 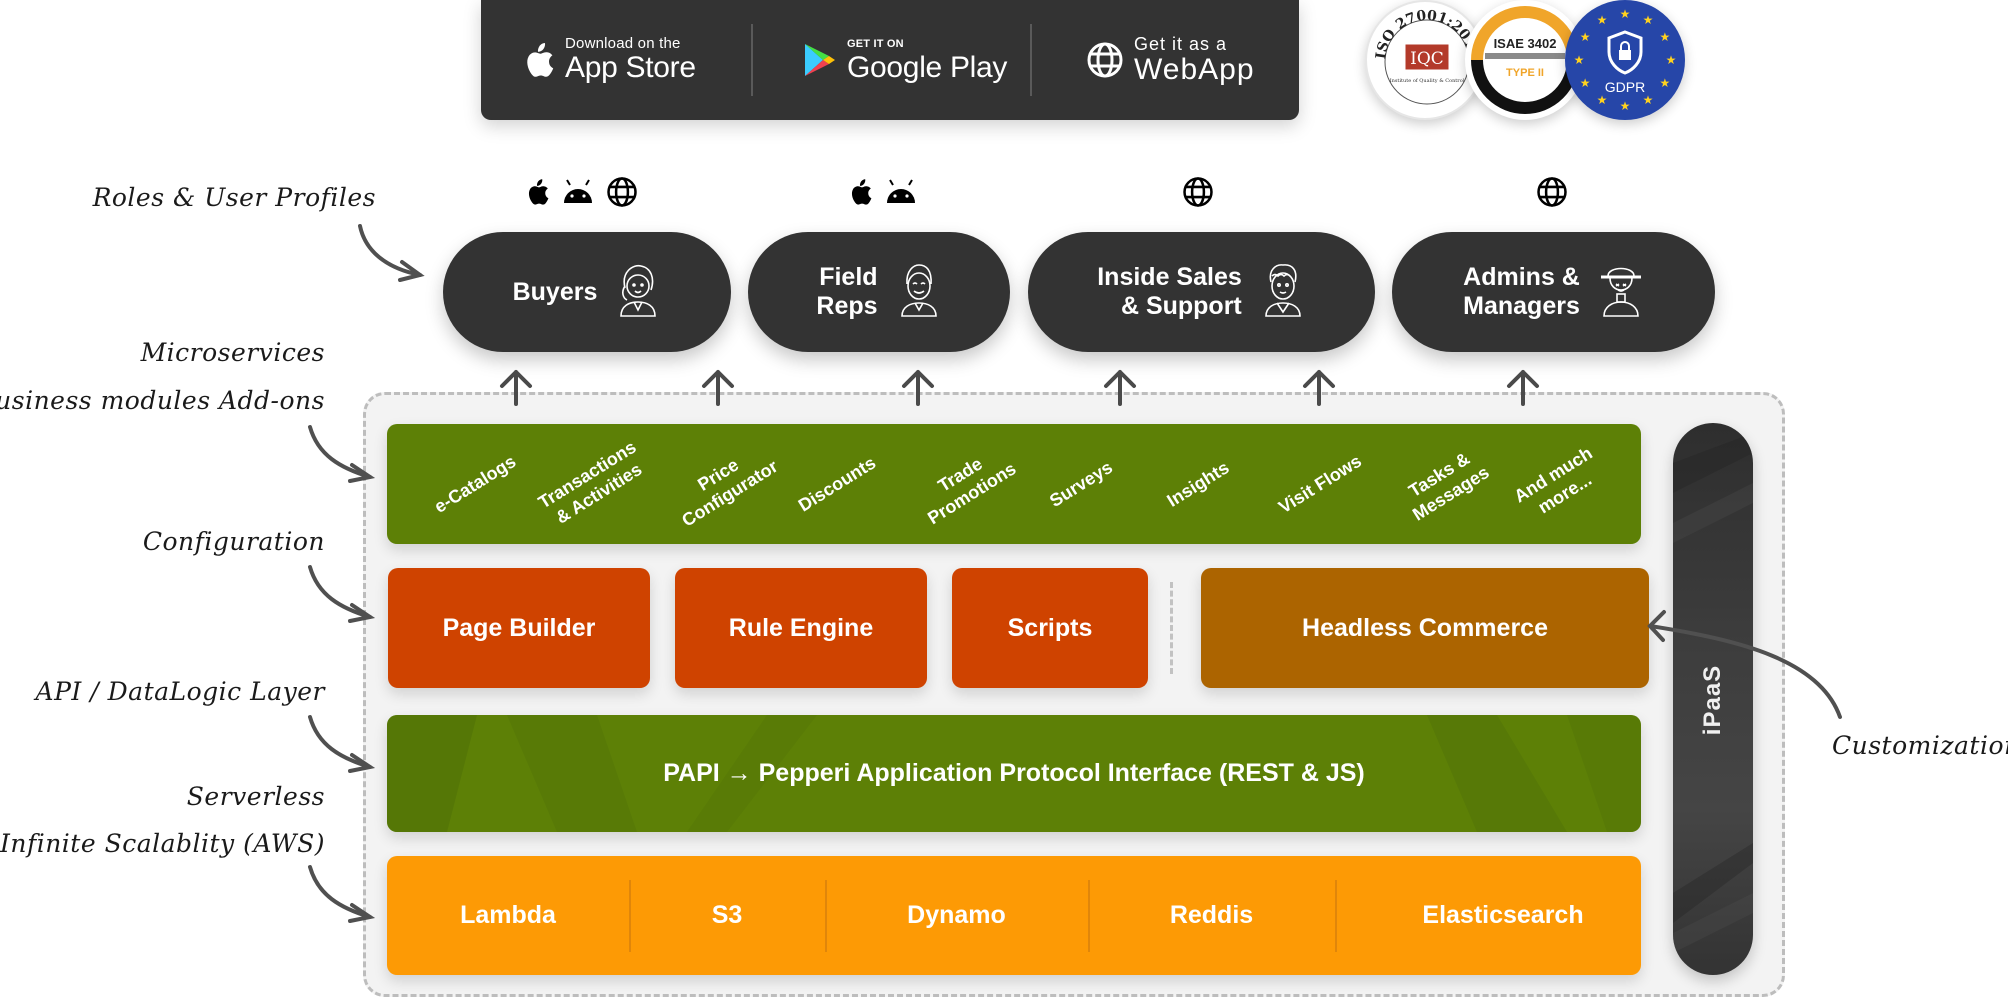 I want to click on headless-commerce-block: Headless Commerce, so click(x=1425, y=628).